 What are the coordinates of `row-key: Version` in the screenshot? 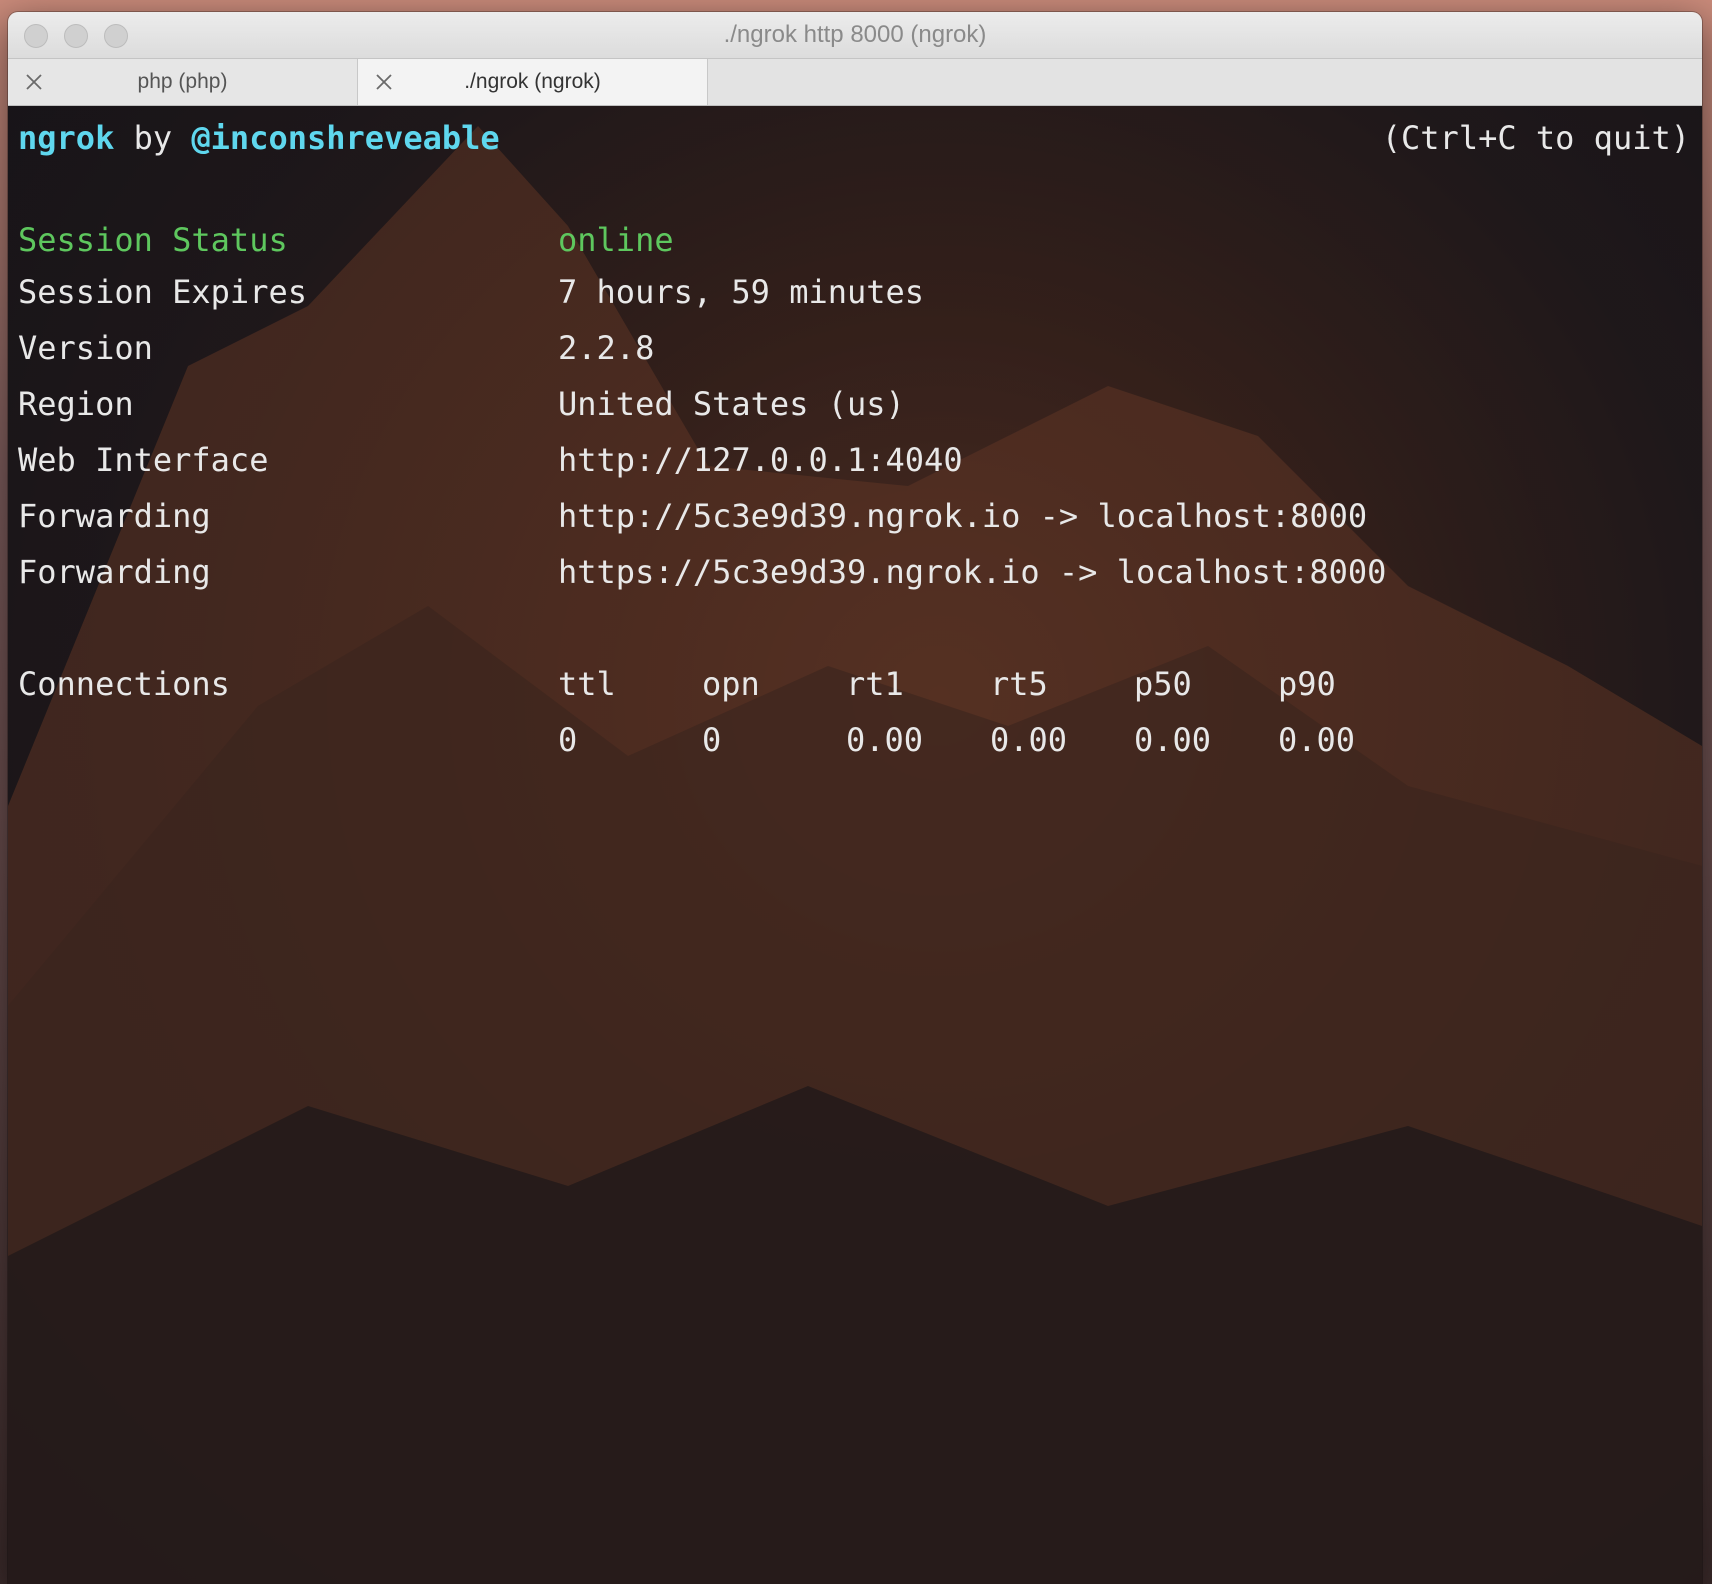 It's located at (85, 348).